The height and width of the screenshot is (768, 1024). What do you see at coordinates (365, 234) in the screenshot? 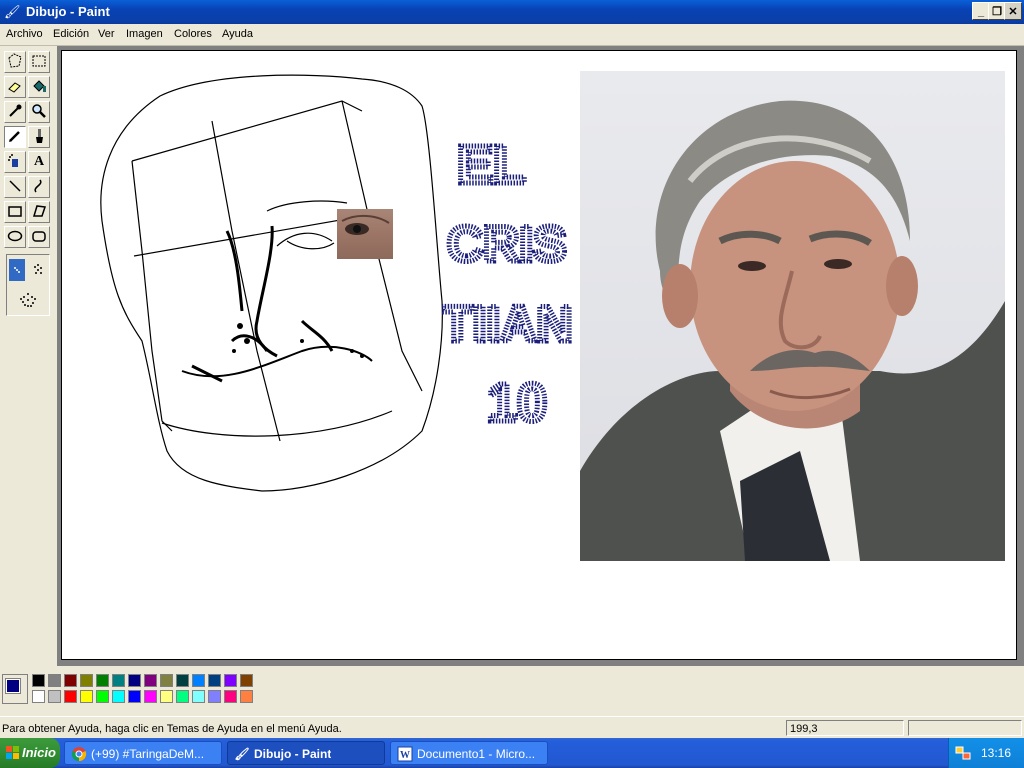
I see `pasted-eye-image` at bounding box center [365, 234].